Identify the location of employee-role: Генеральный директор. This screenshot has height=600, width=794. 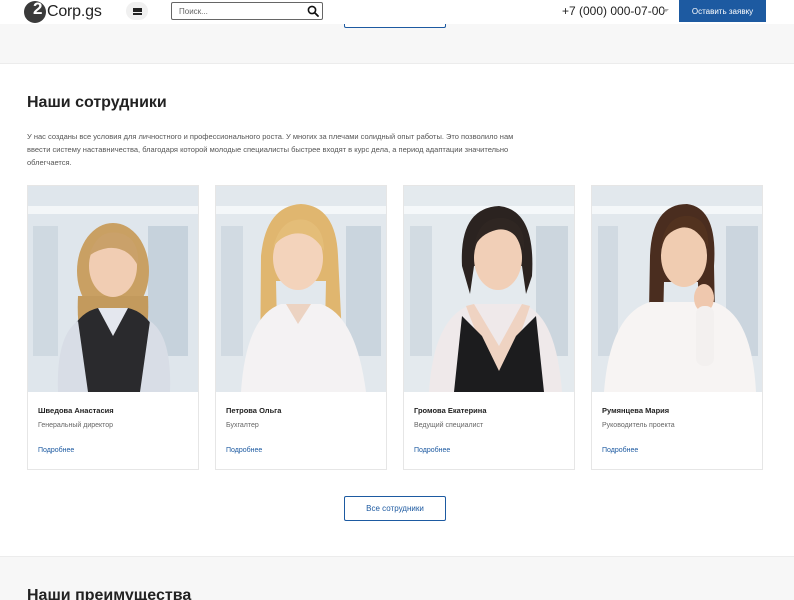
(76, 425).